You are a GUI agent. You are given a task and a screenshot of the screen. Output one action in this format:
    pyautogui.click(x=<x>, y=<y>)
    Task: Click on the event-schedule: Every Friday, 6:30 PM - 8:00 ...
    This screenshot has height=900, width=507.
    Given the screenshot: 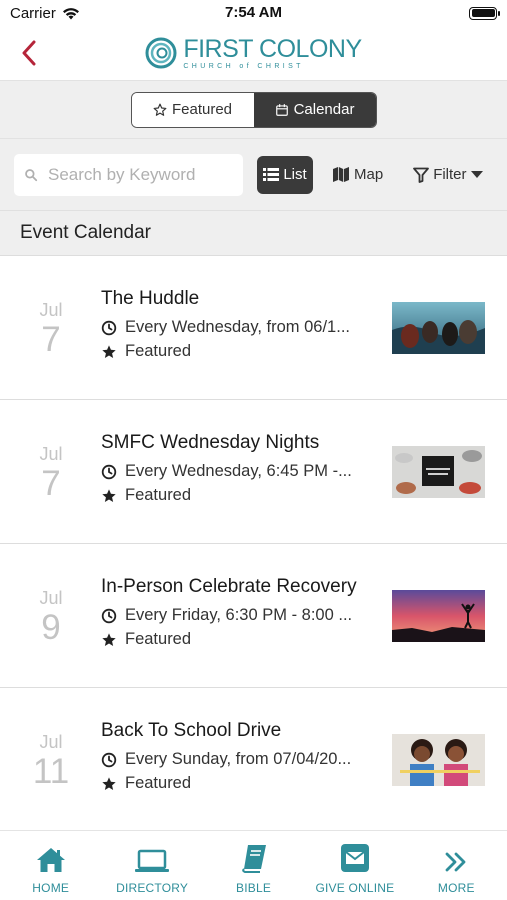 What is the action you would take?
    pyautogui.click(x=241, y=615)
    